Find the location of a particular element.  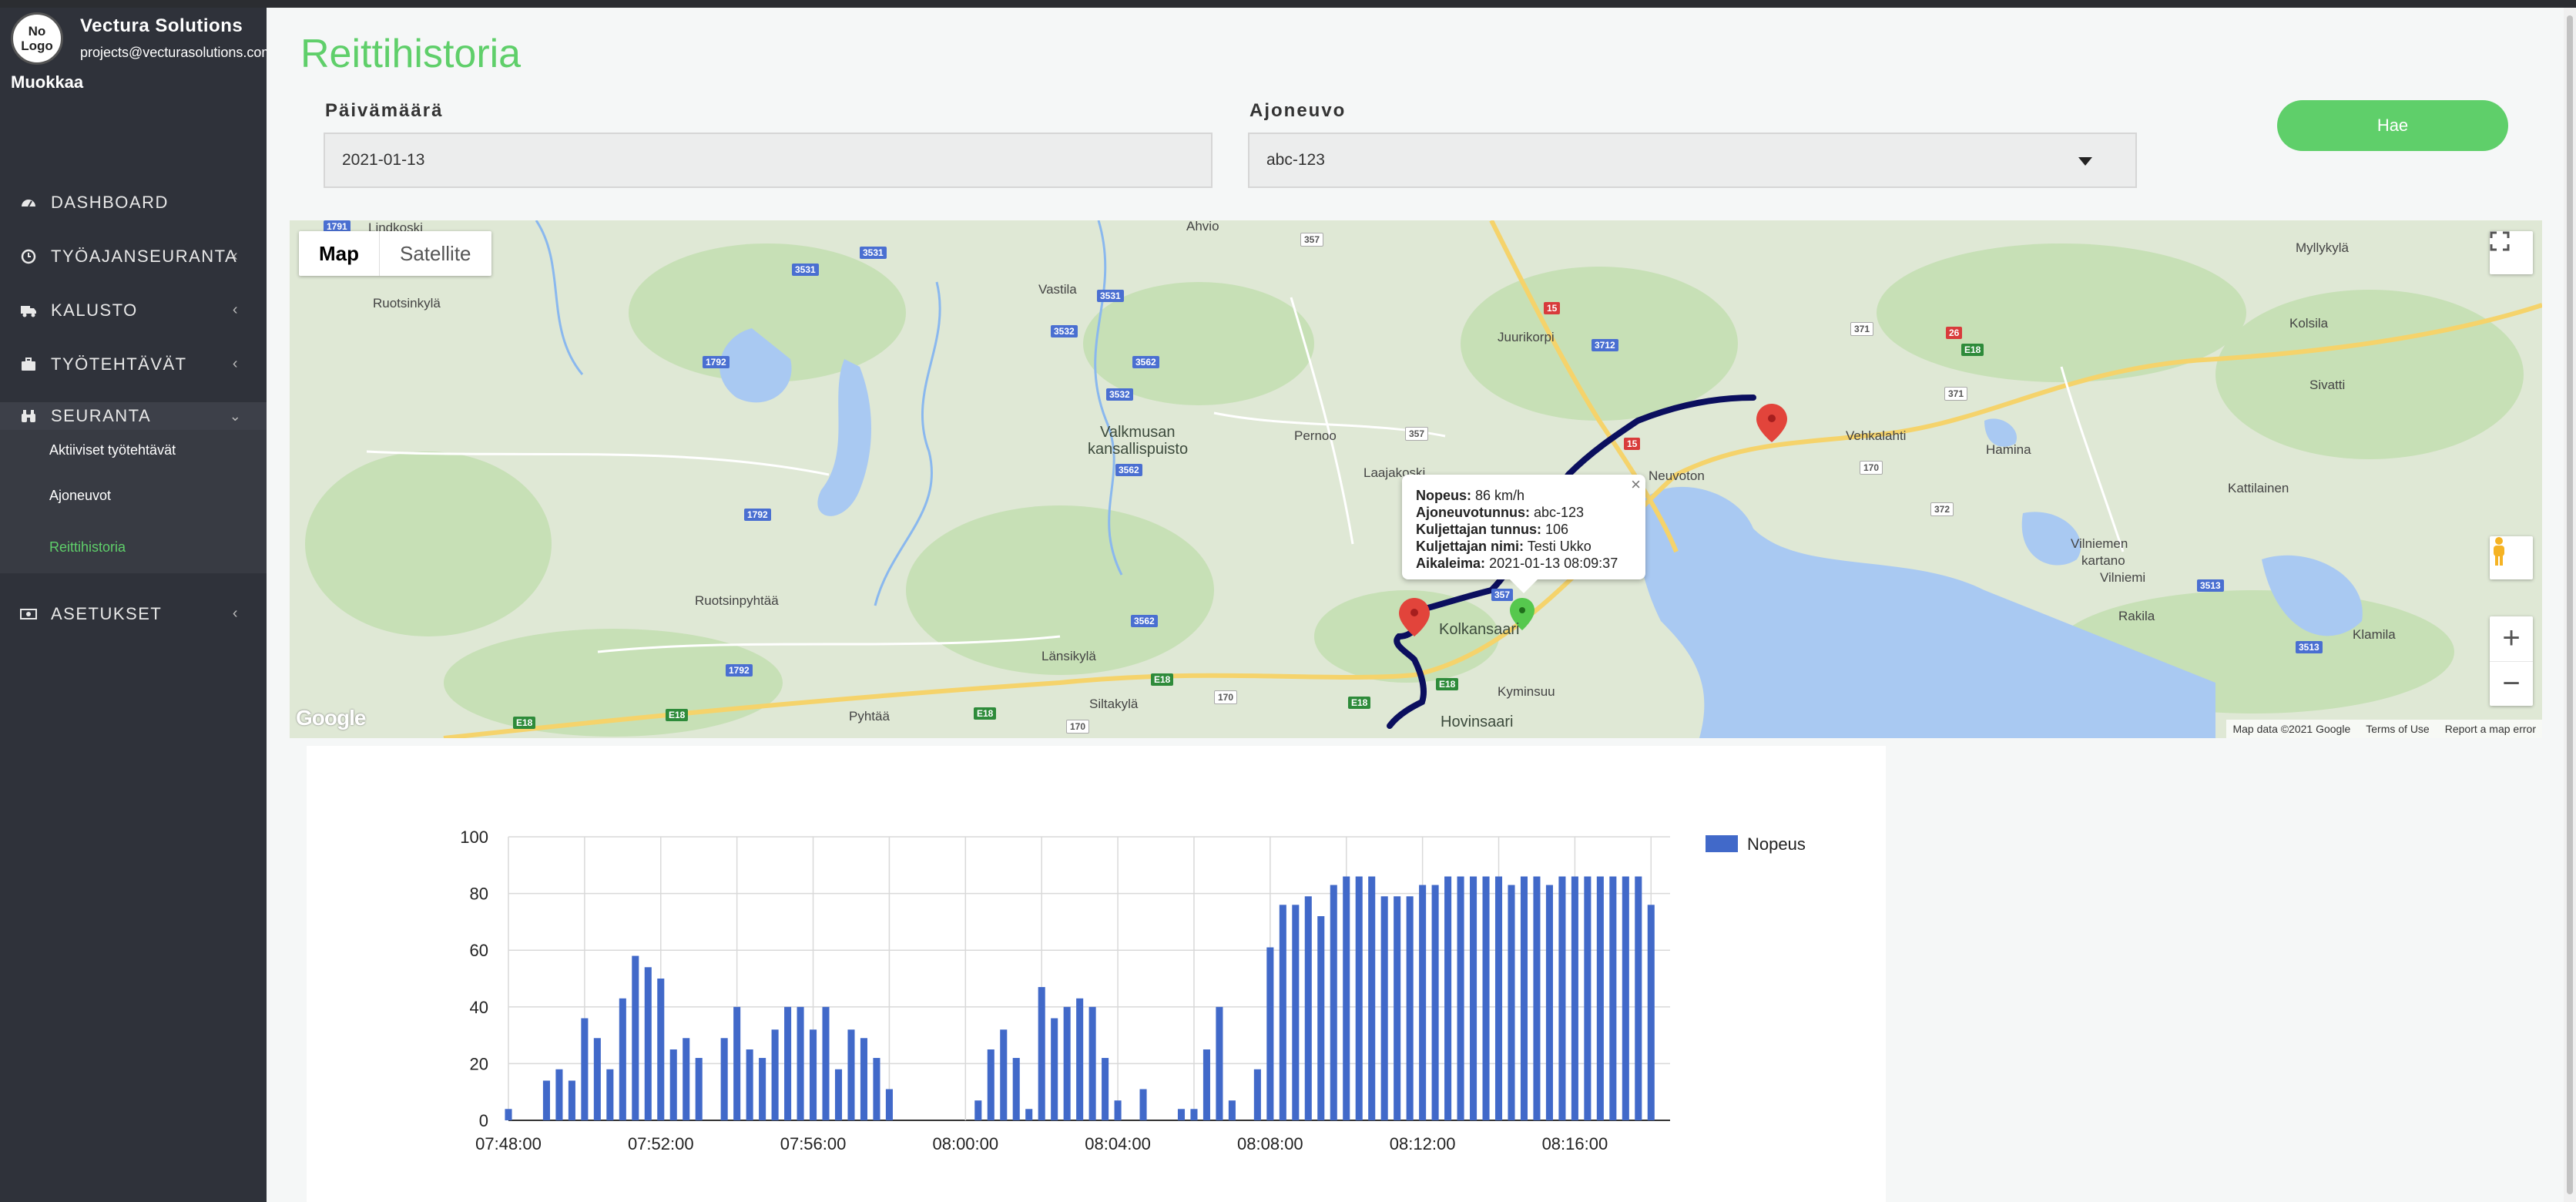

x-tick-label: 07:48:00 is located at coordinates (508, 1143).